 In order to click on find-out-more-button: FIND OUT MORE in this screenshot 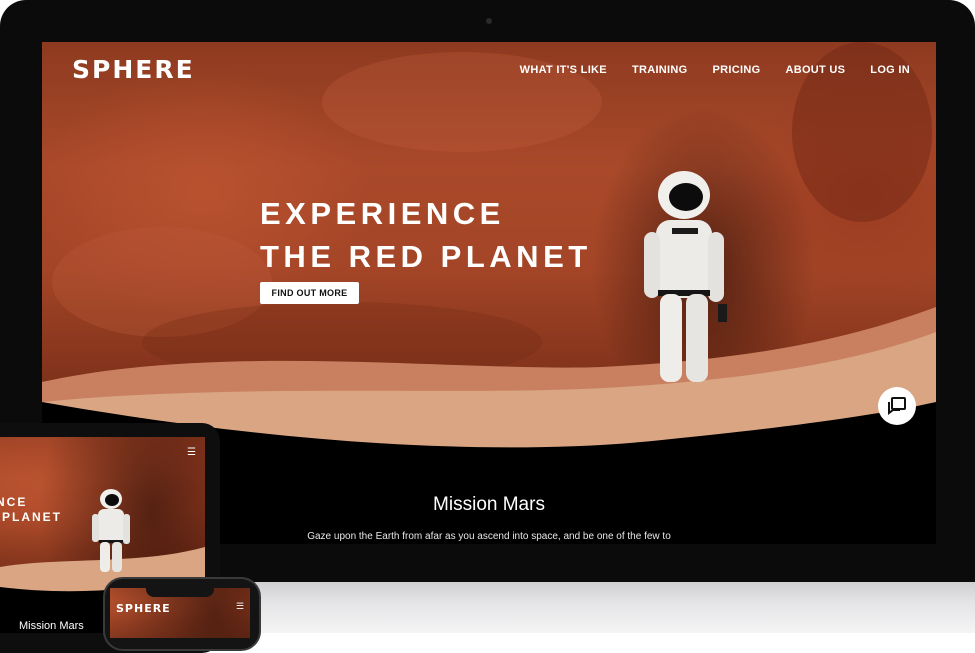, I will do `click(309, 293)`.